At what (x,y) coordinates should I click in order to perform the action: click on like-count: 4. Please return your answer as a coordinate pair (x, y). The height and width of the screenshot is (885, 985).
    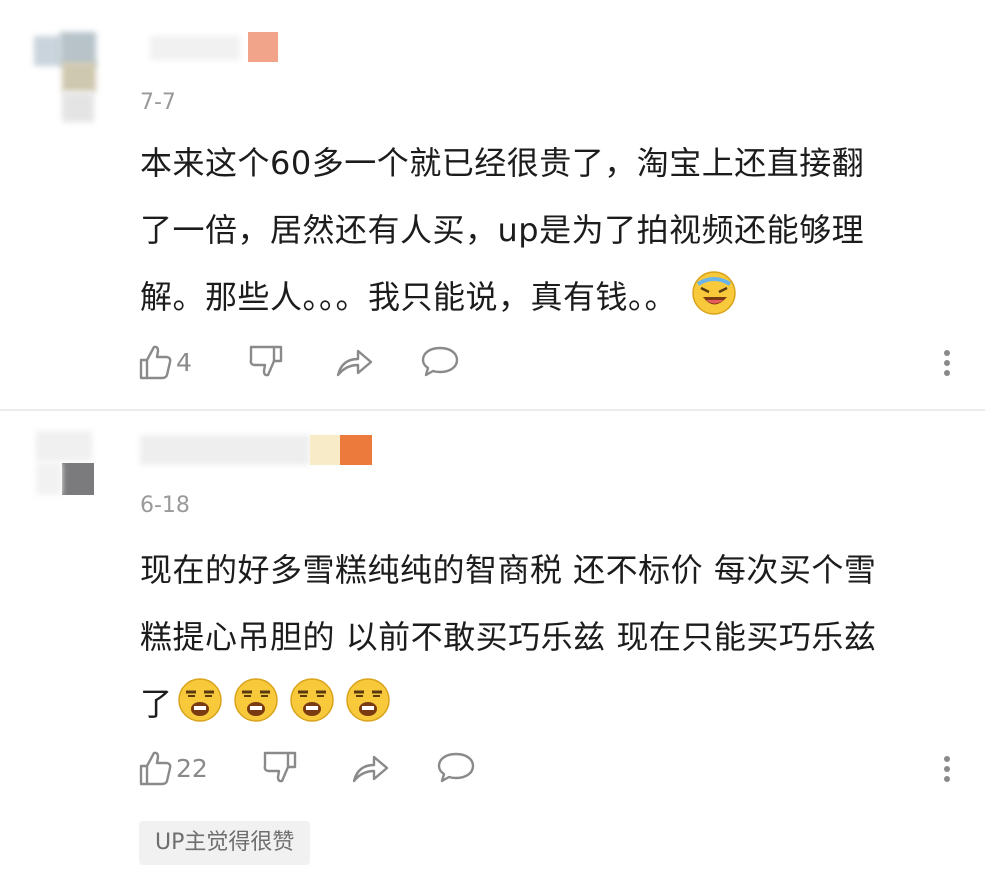
    Looking at the image, I should click on (184, 362).